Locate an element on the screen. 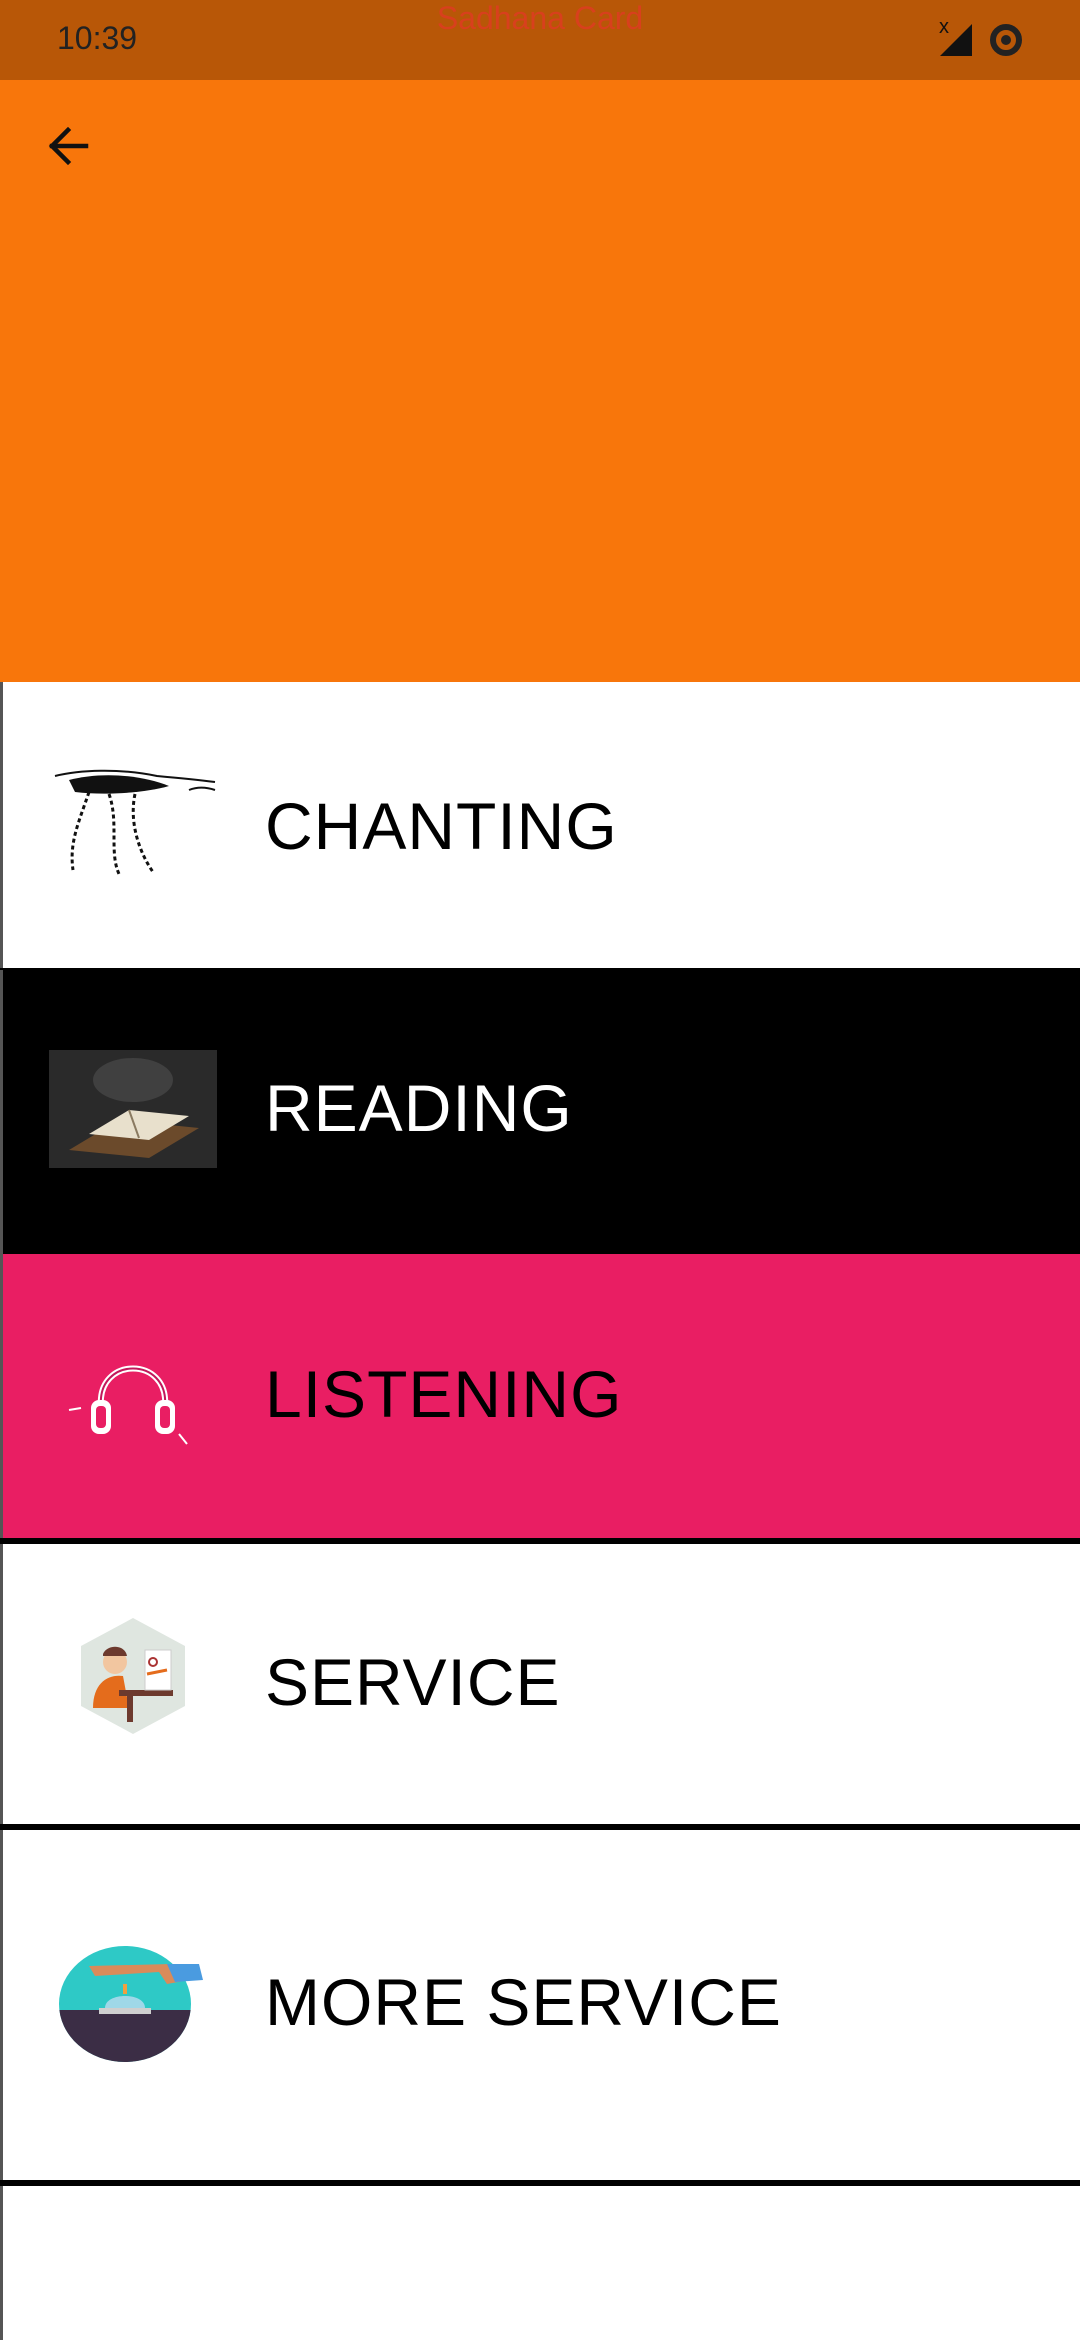 Image resolution: width=1080 pixels, height=2340 pixels. cellular-signal-icon is located at coordinates (956, 40).